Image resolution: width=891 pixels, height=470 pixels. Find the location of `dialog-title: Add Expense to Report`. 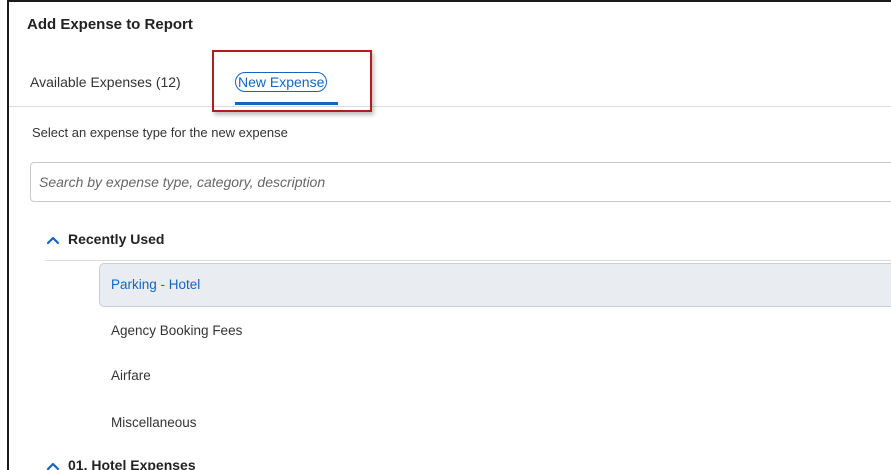

dialog-title: Add Expense to Report is located at coordinates (110, 24).